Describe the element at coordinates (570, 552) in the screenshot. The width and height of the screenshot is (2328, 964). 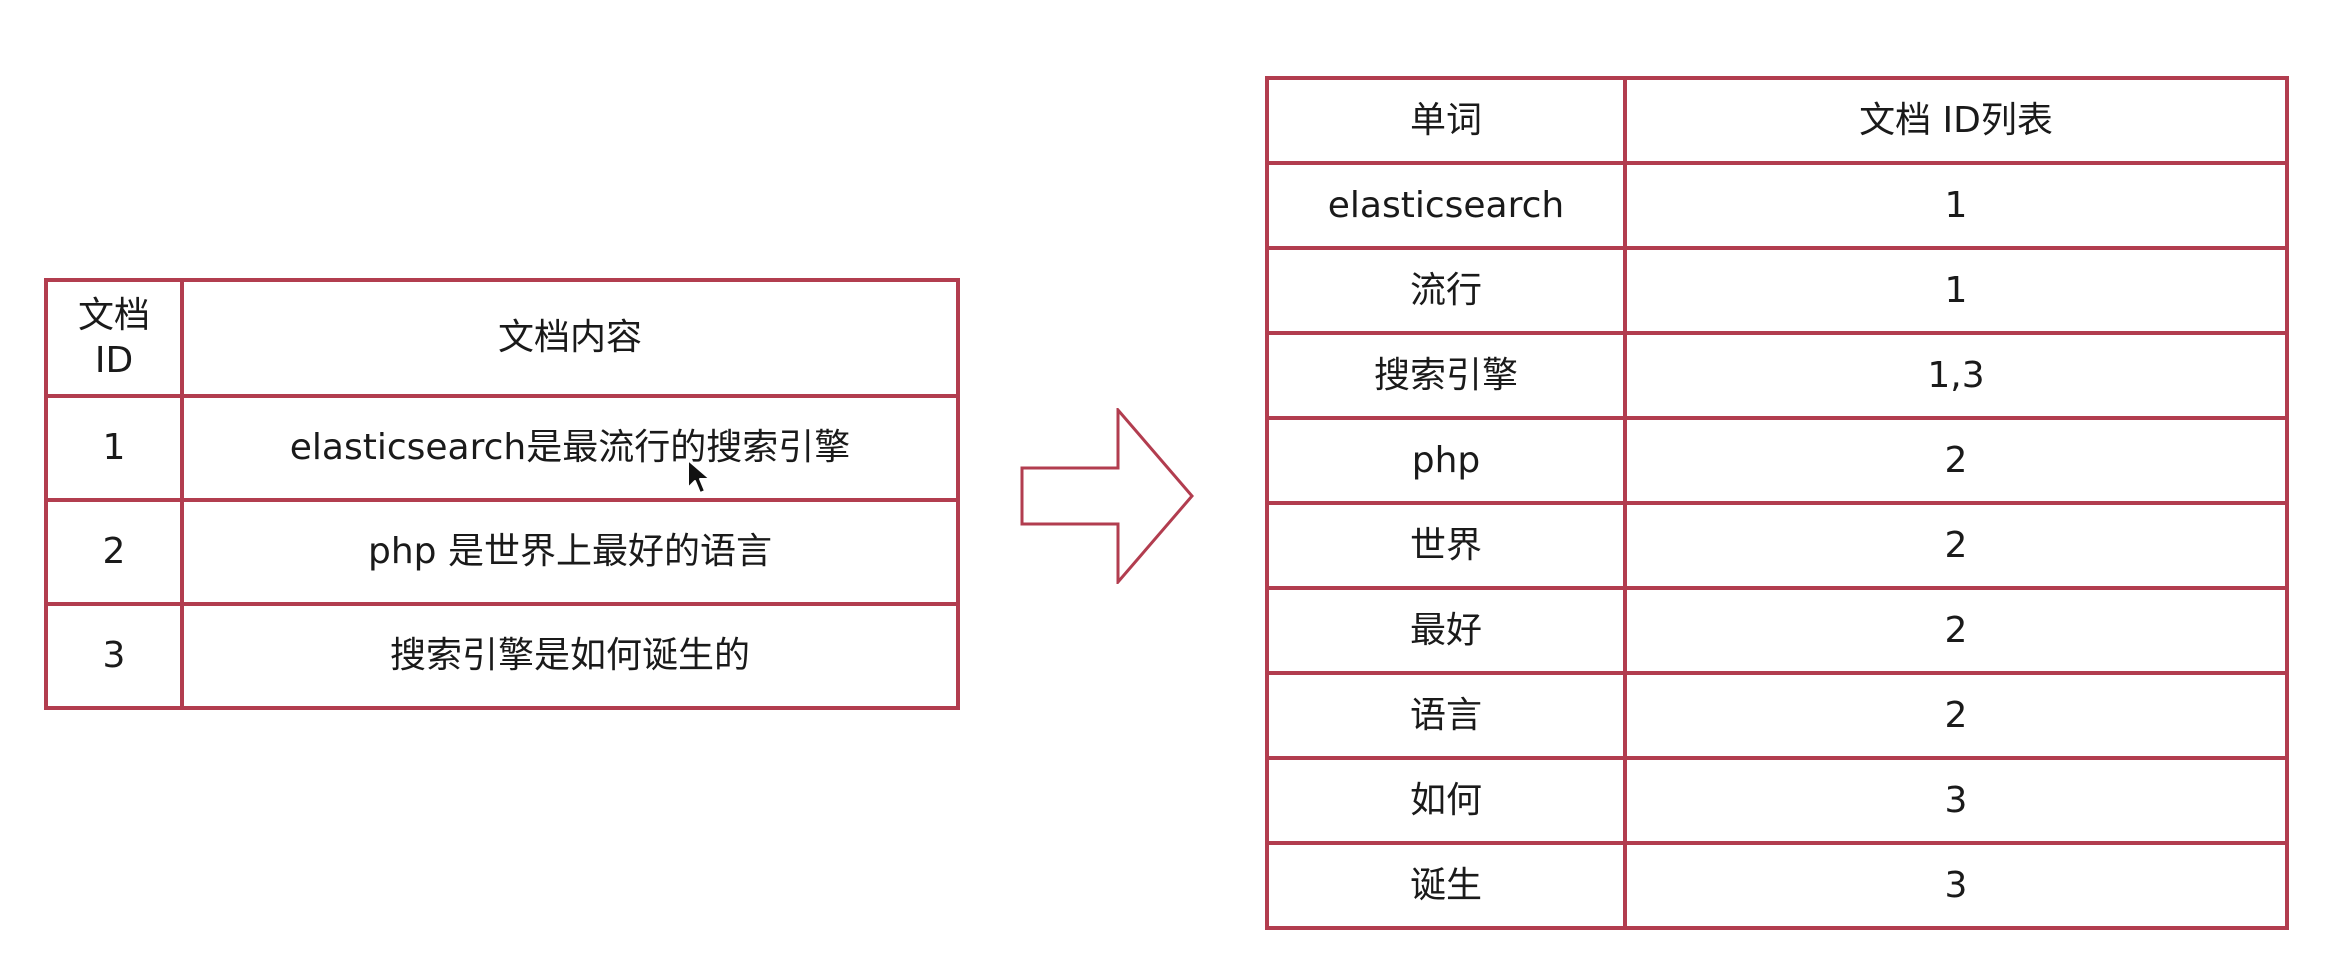
I see `doc-content-cell: php 是世界上最好的语言` at that location.